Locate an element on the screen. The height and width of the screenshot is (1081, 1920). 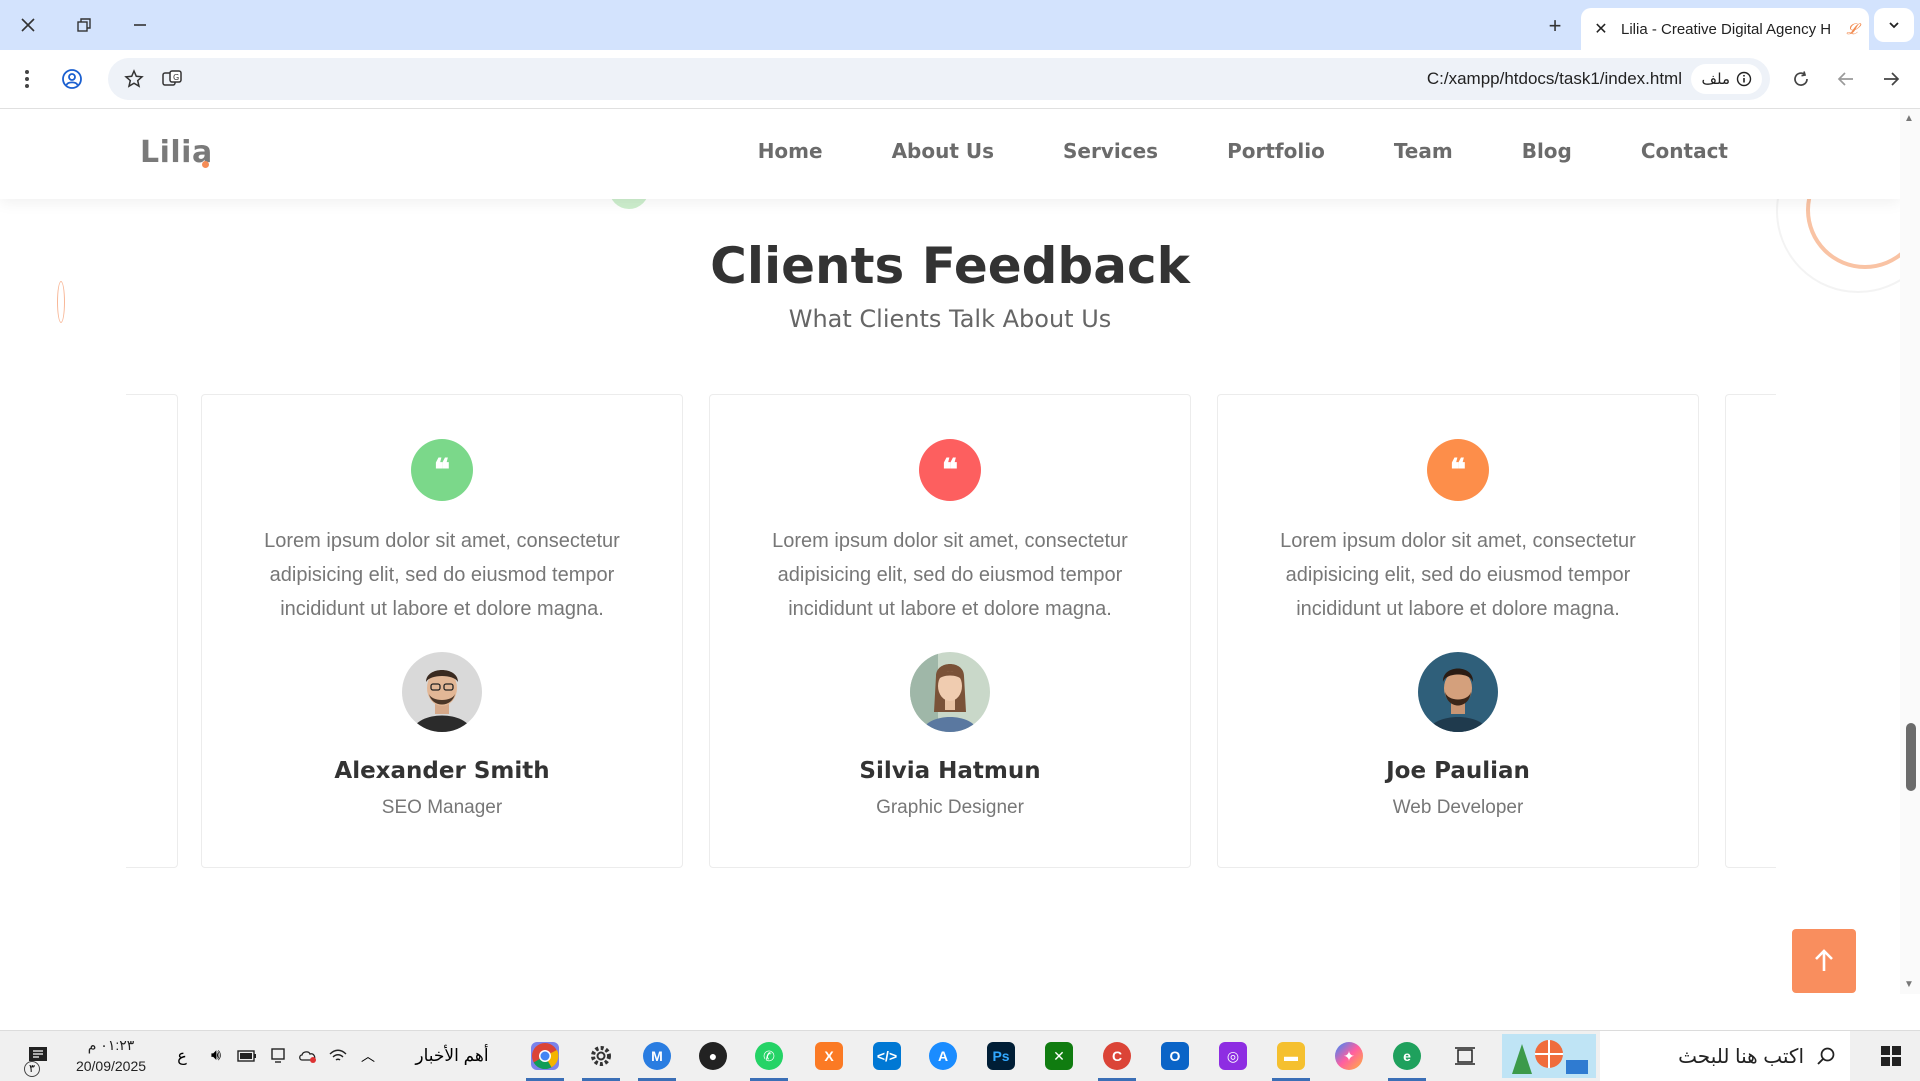
client-role: SEO Manager is located at coordinates (442, 807).